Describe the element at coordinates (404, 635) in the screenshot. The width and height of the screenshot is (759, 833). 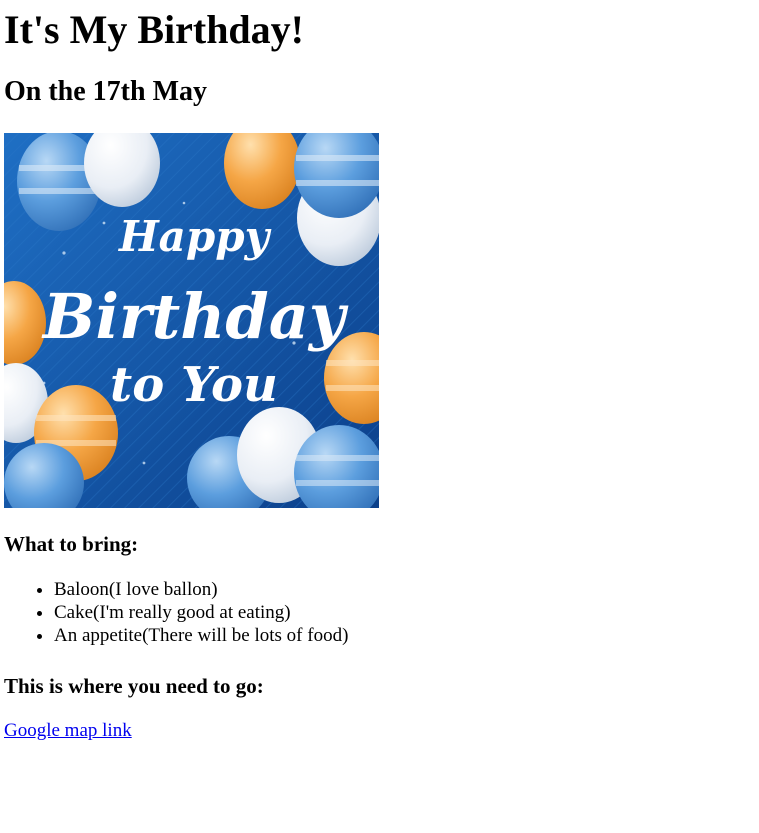
I see `list-item: An appetite(There will be lots of food)` at that location.